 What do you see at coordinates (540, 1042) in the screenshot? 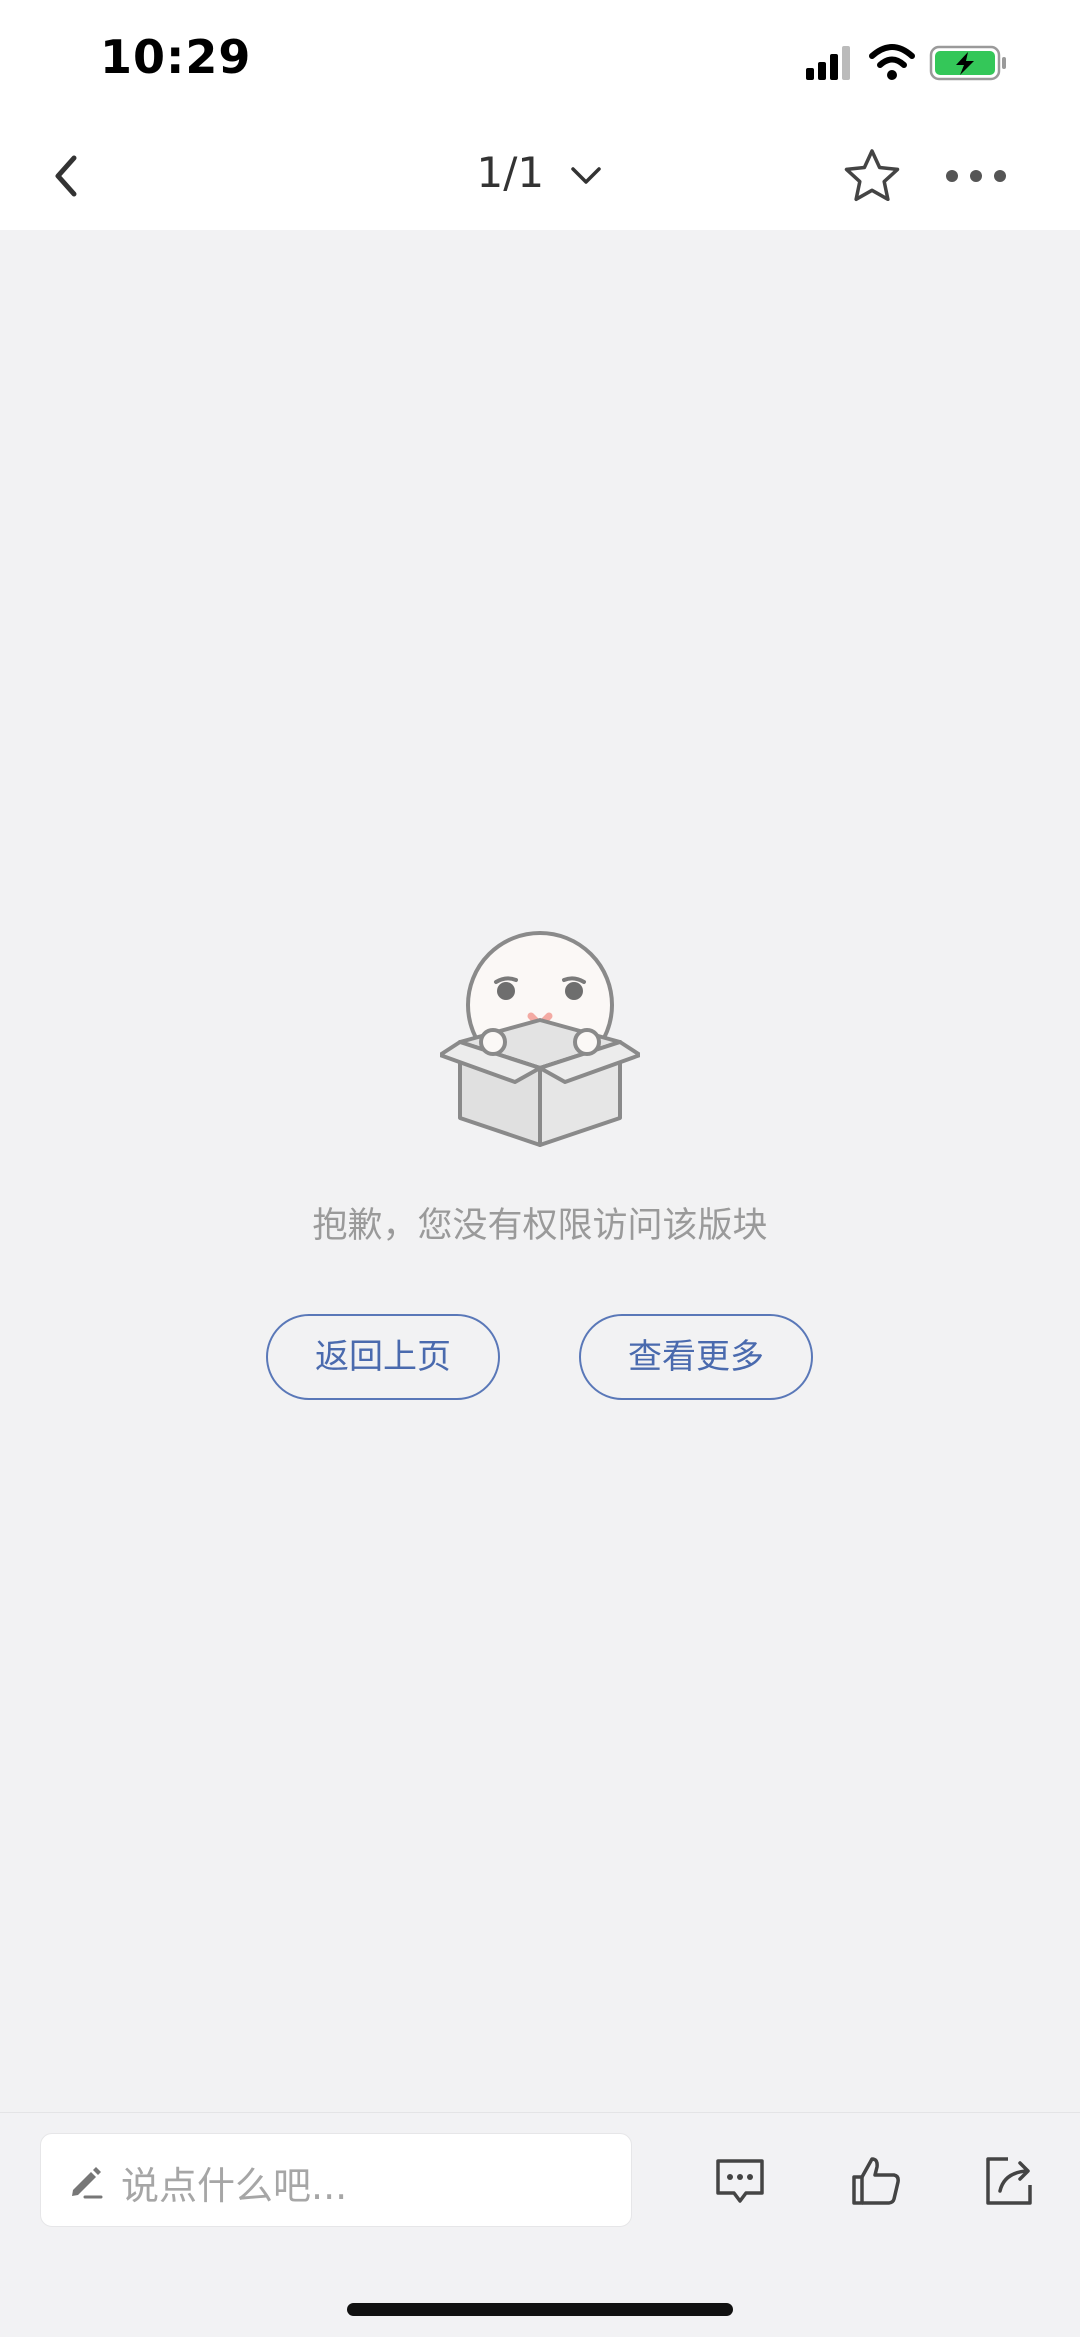
I see `character-in-box-illustration` at bounding box center [540, 1042].